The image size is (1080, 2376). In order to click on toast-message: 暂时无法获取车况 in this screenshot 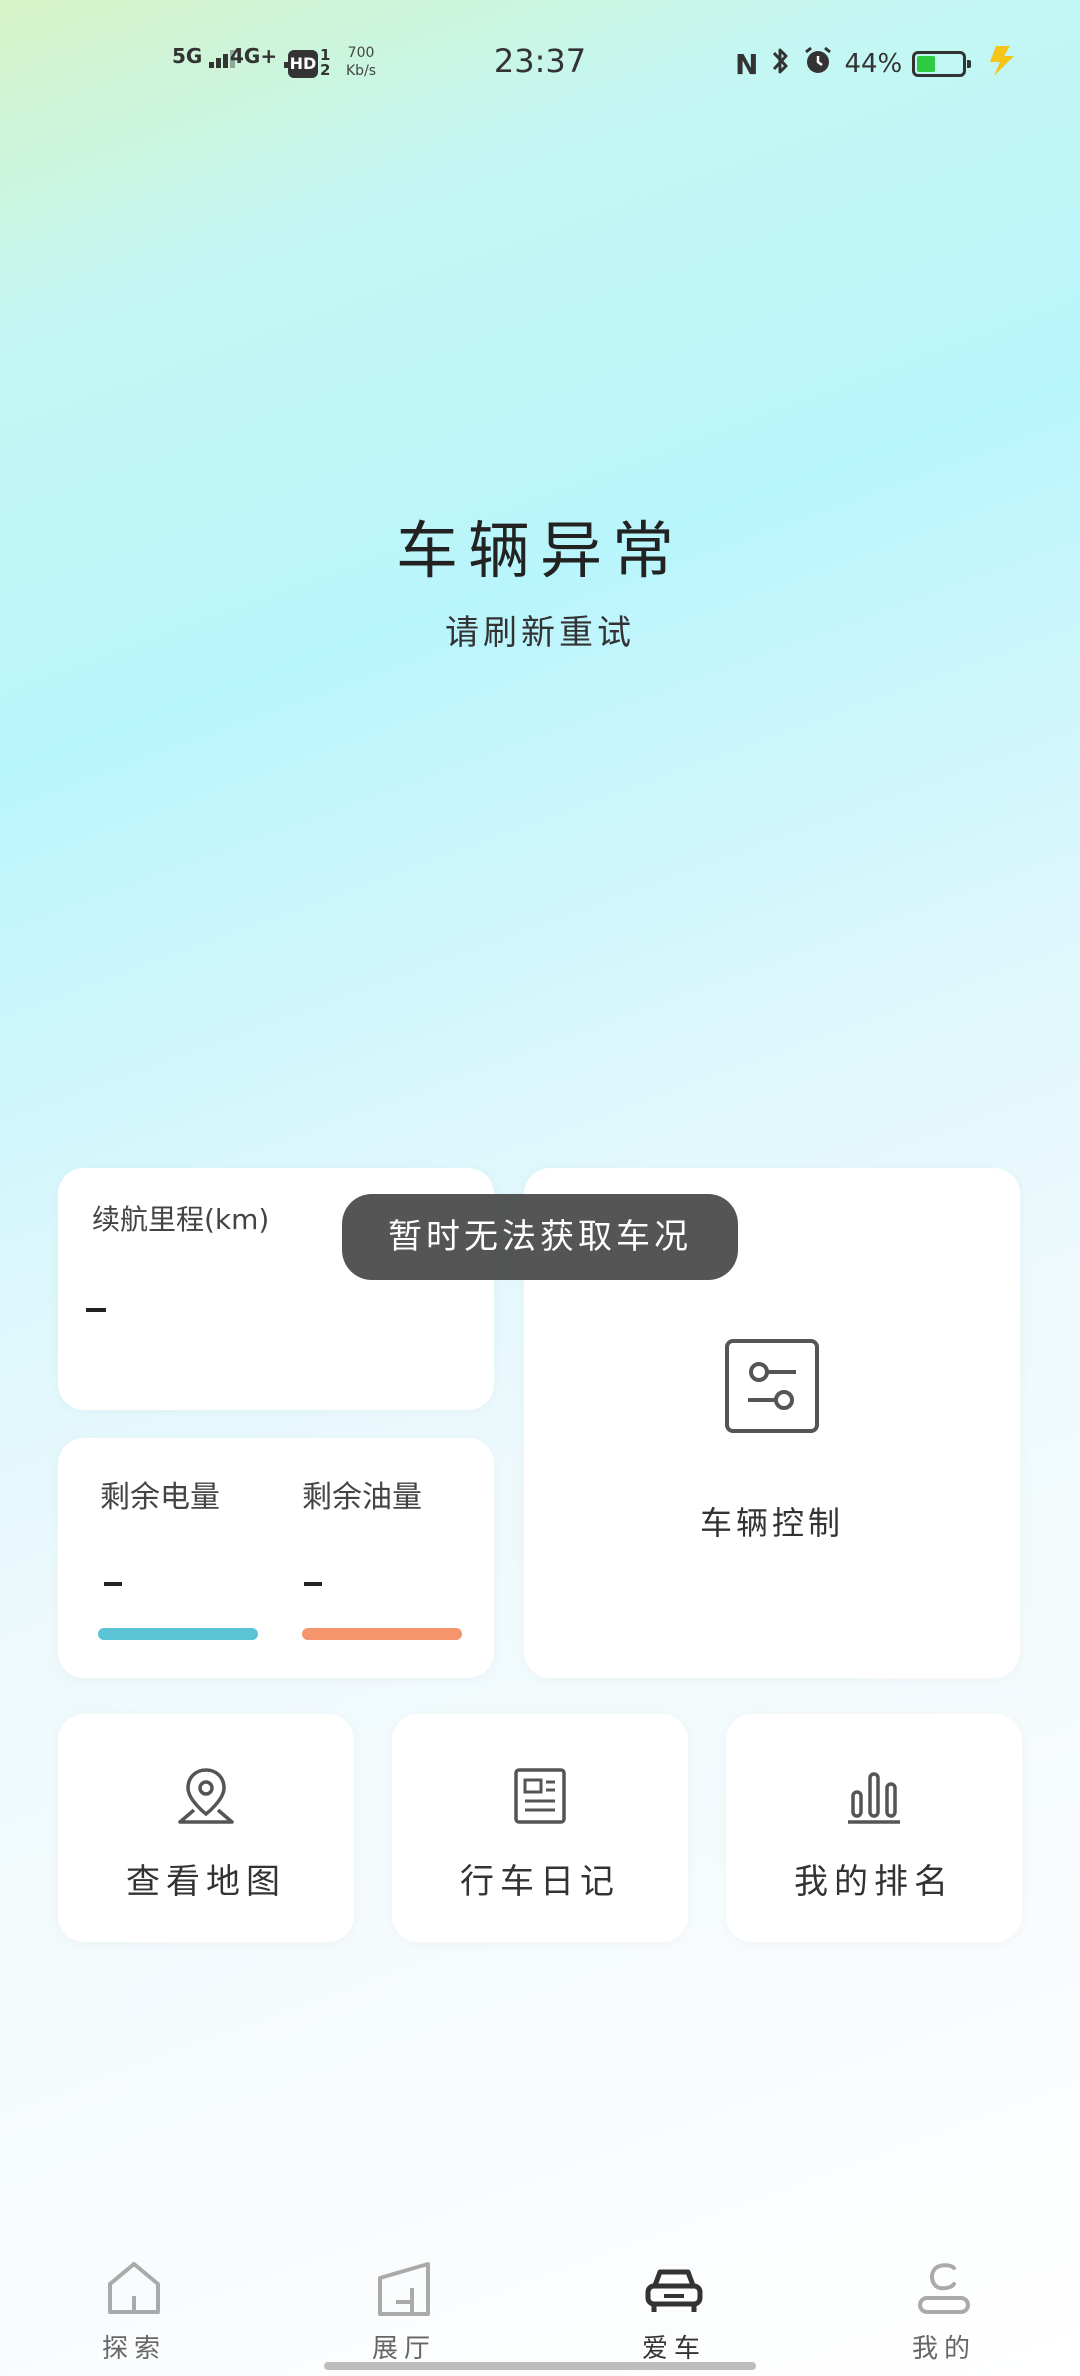, I will do `click(540, 1237)`.